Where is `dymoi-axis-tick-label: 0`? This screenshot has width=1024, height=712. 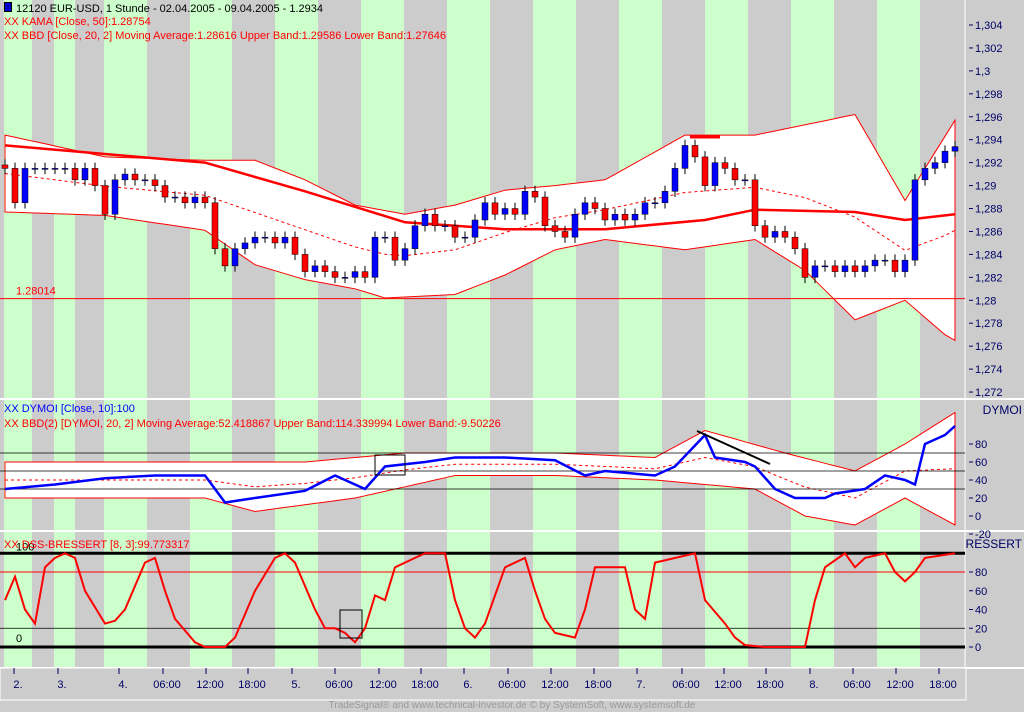
dymoi-axis-tick-label: 0 is located at coordinates (978, 517).